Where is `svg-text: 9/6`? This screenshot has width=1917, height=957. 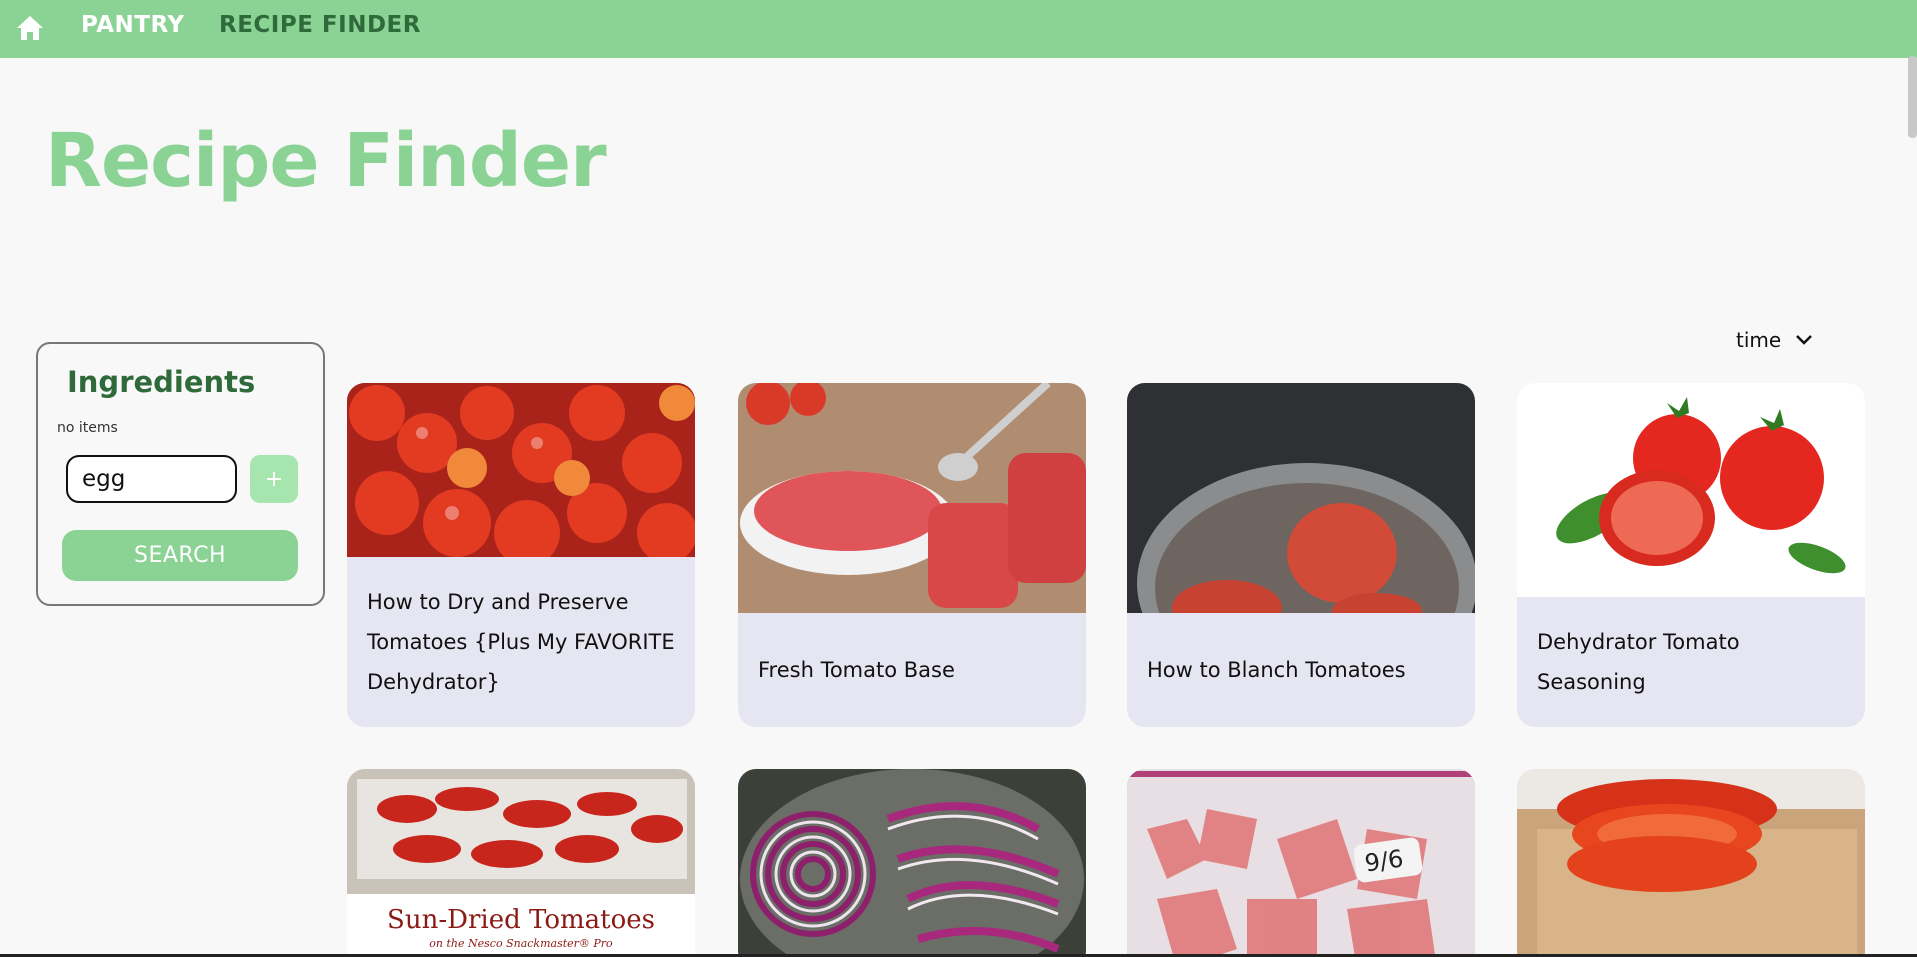 svg-text: 9/6 is located at coordinates (1384, 860).